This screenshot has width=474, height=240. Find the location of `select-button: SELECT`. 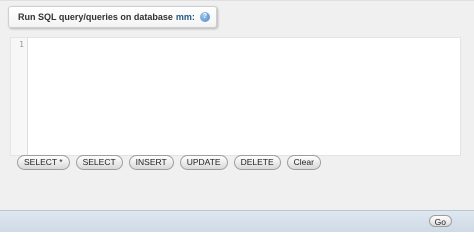

select-button: SELECT is located at coordinates (99, 162).